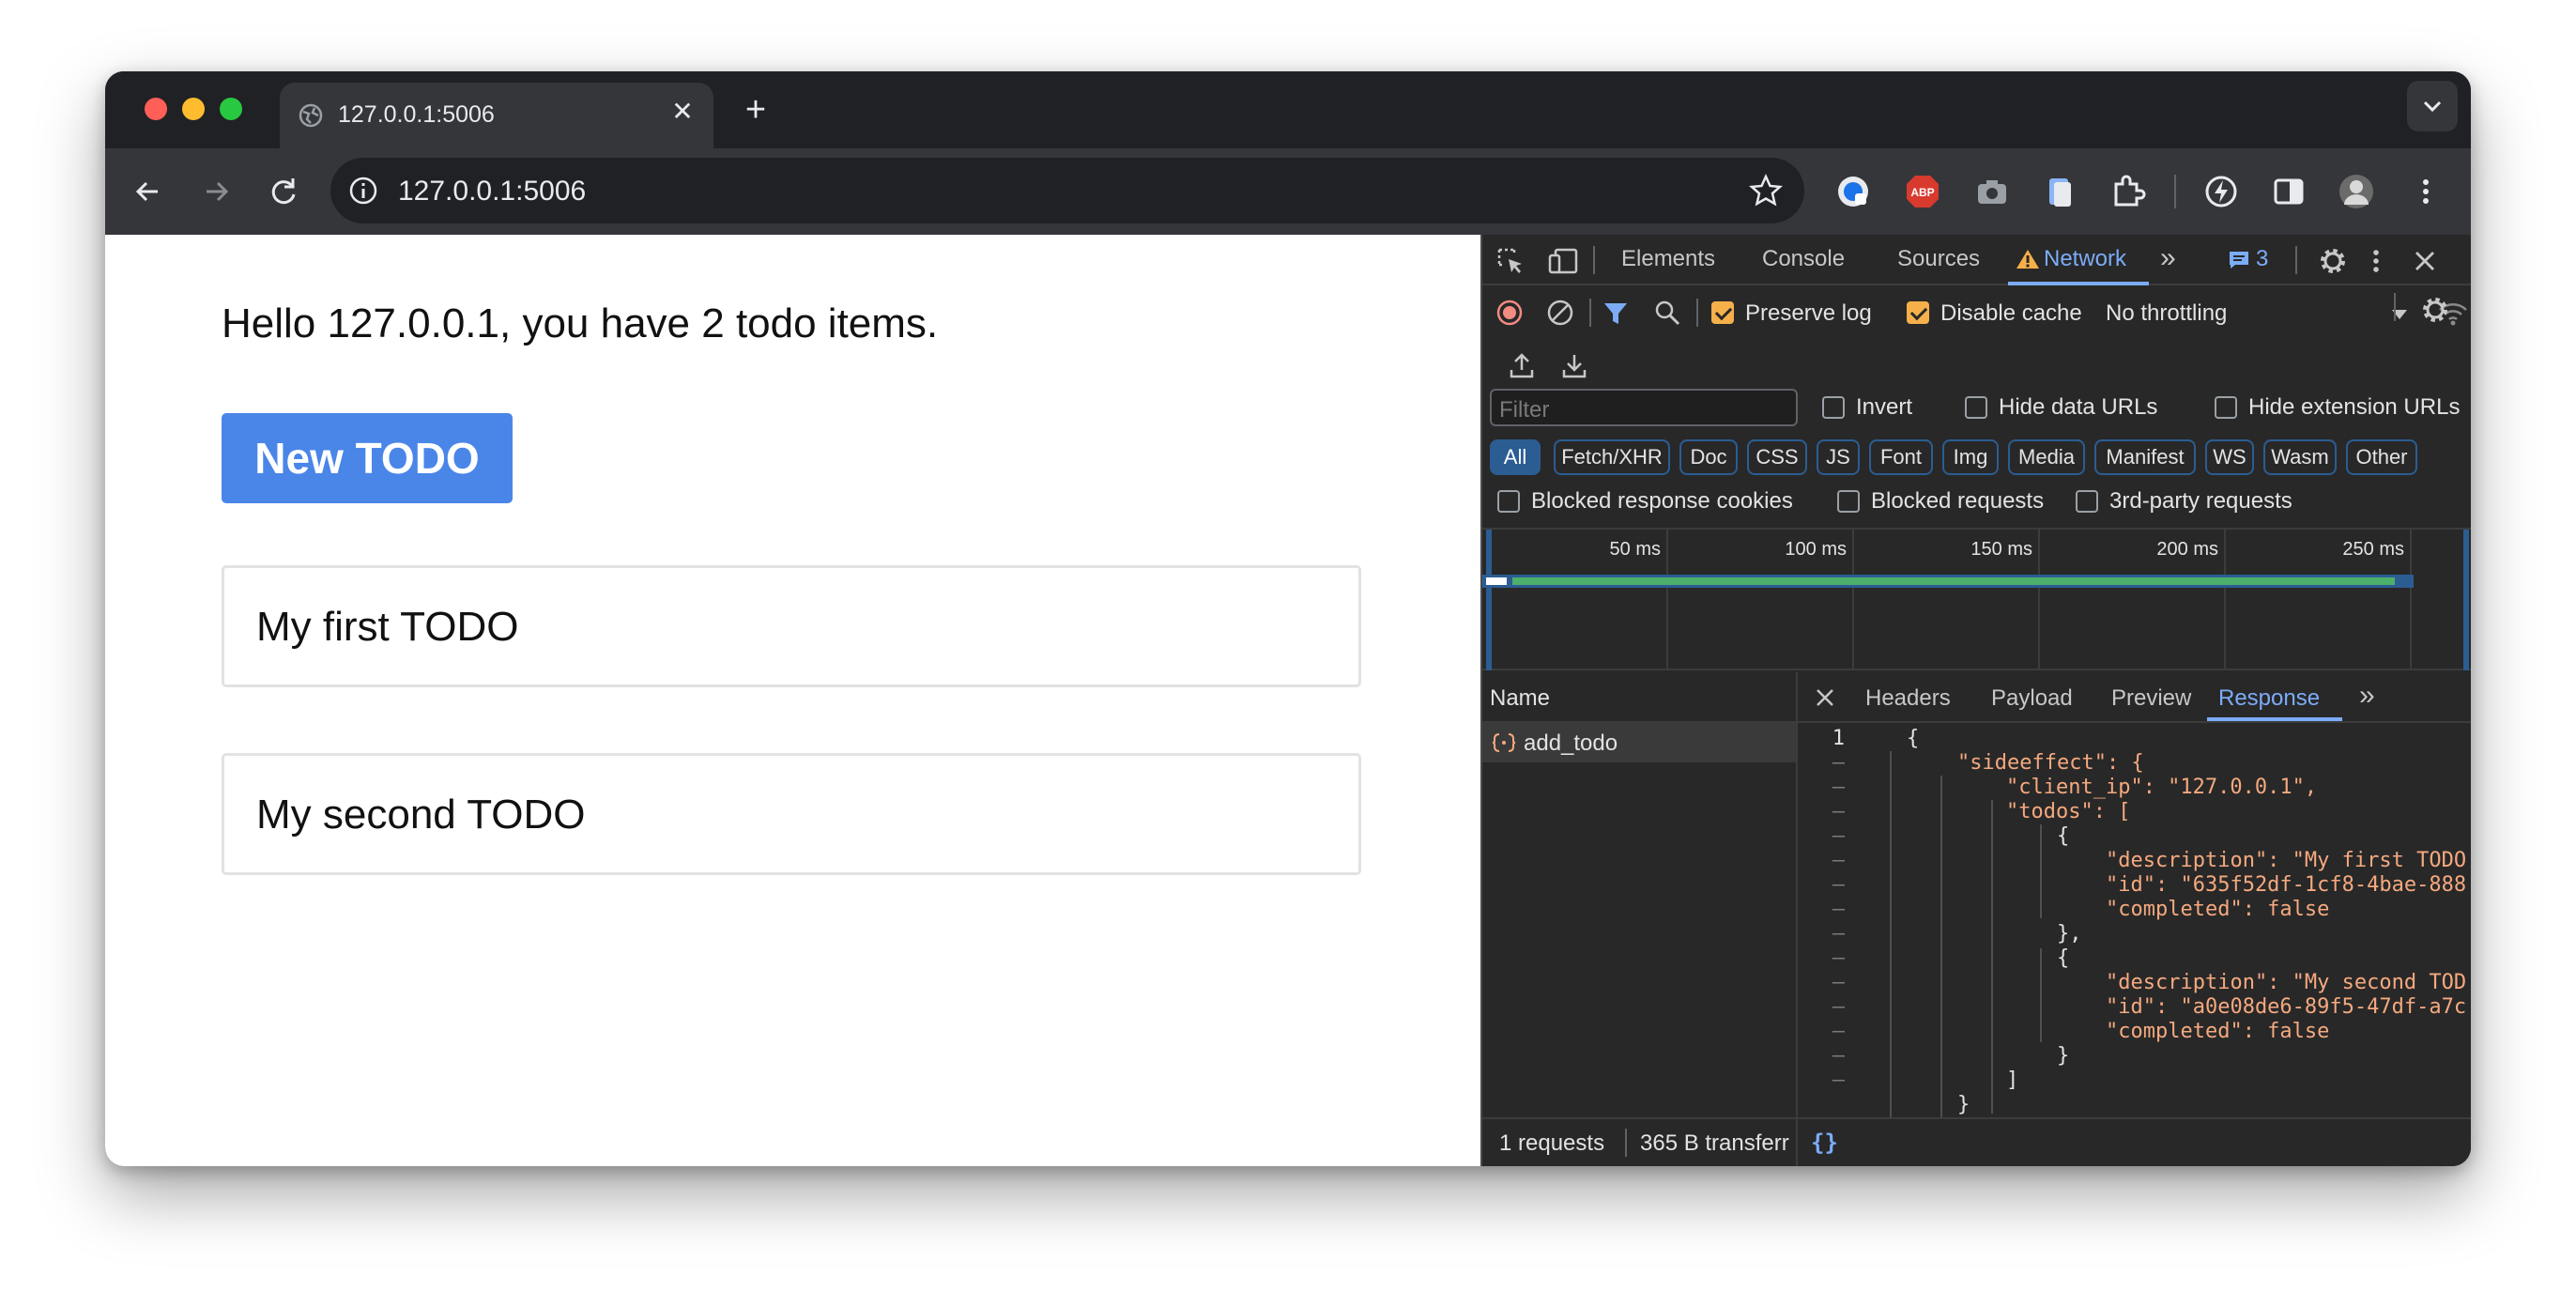 This screenshot has width=2576, height=1307. What do you see at coordinates (1816, 549) in the screenshot?
I see `timeline-tick-label: 100 ms` at bounding box center [1816, 549].